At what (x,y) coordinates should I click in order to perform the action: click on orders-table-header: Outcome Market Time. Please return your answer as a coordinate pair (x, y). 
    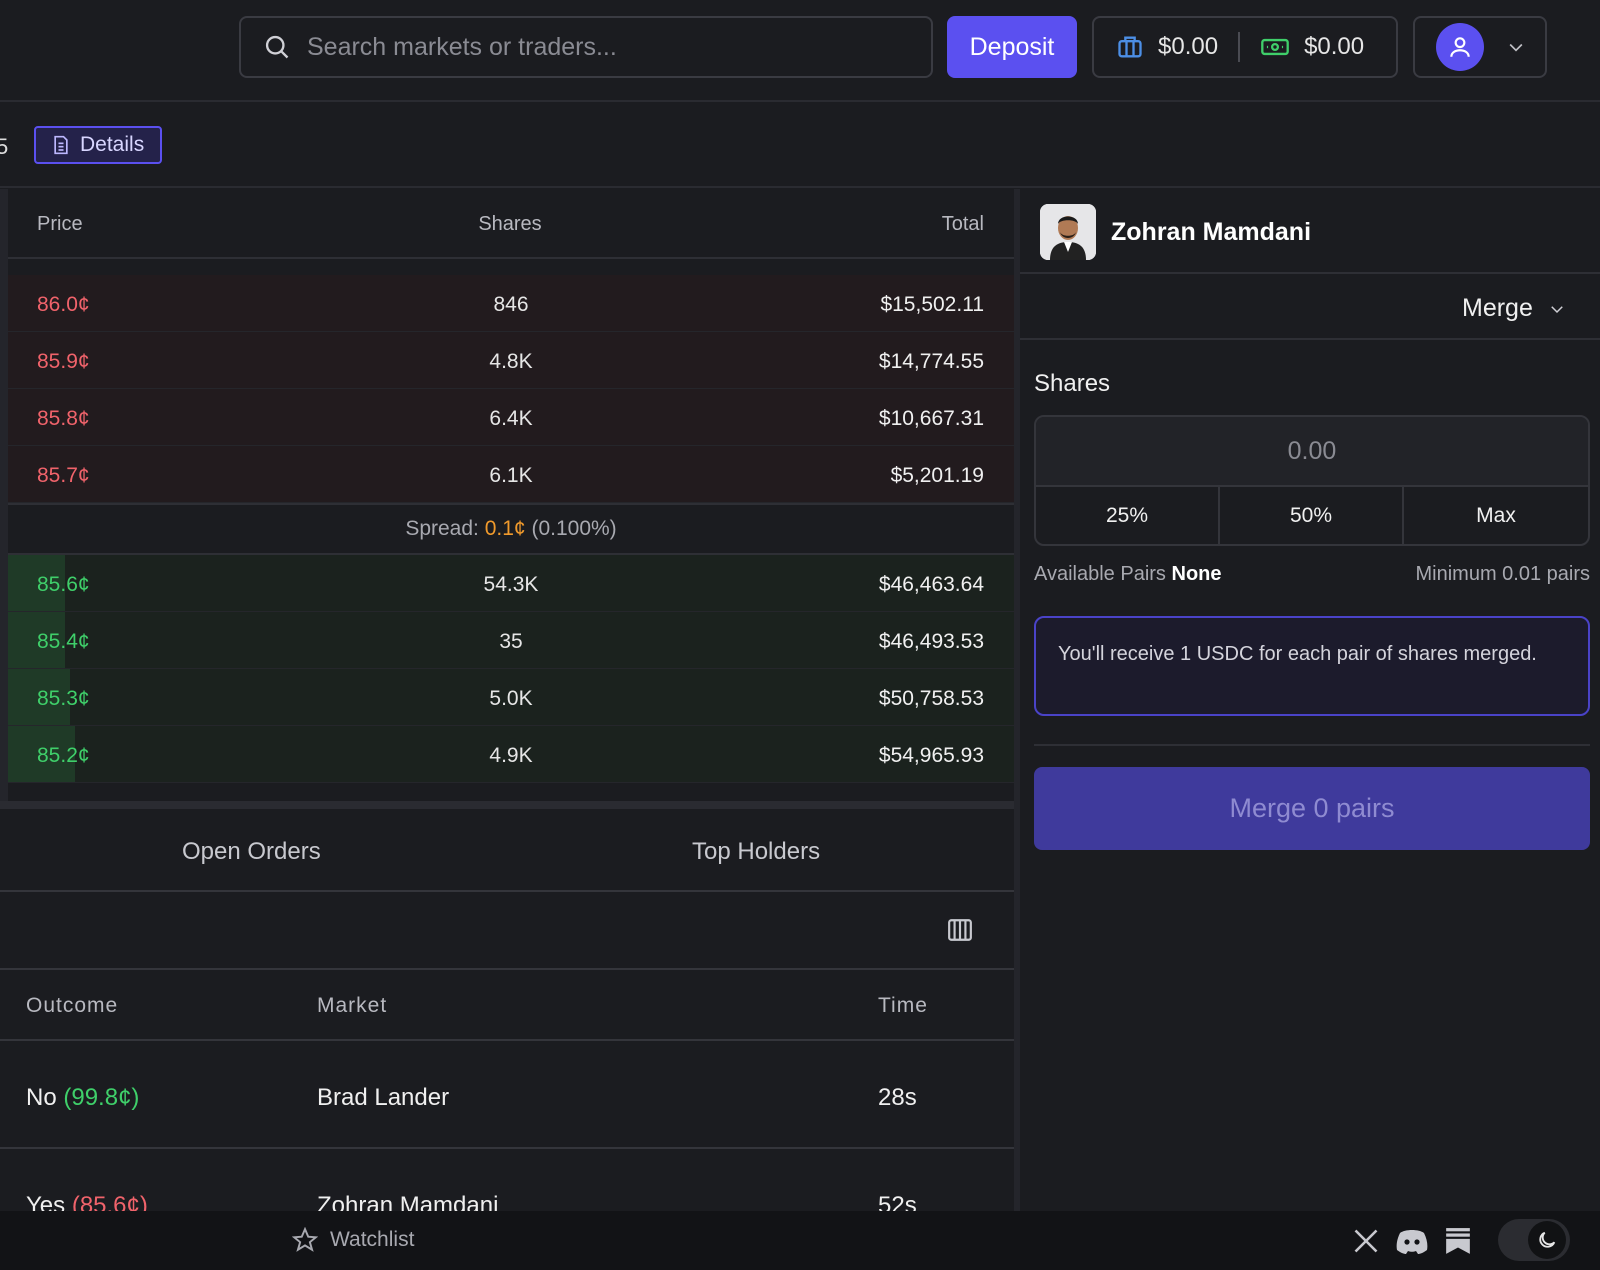
    Looking at the image, I should click on (507, 1005).